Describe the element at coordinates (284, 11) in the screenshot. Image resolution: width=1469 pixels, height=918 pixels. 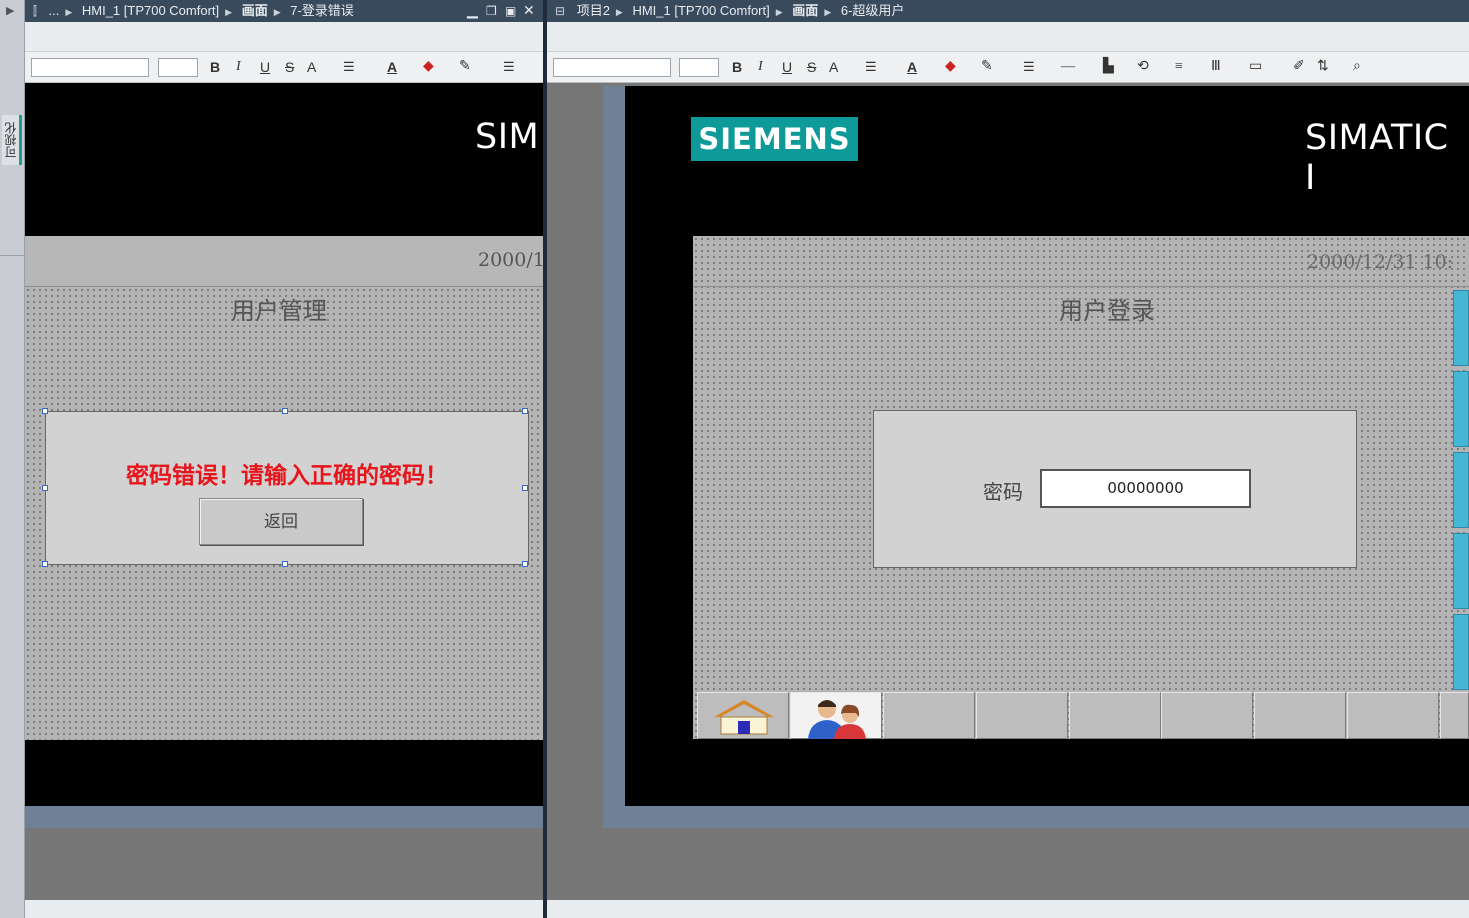
I see `left-titlebar: ⫿ ... ▶ HMI_1 [TP700 Comfort] ▶ 画面 ▶ 7-登录错误` at that location.